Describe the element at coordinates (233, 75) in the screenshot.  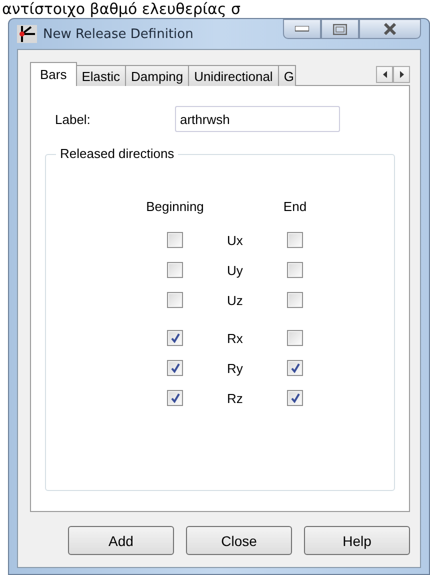
I see `tab: Unidirectional` at that location.